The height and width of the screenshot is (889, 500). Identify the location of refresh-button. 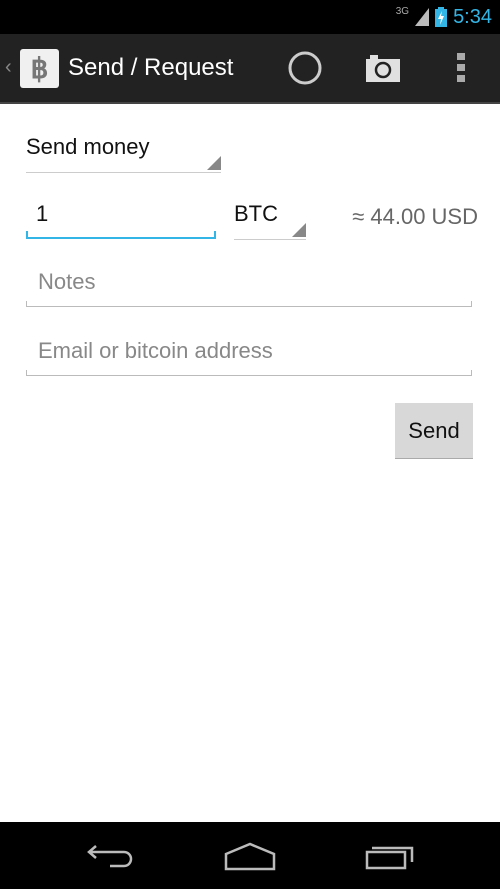
(305, 68).